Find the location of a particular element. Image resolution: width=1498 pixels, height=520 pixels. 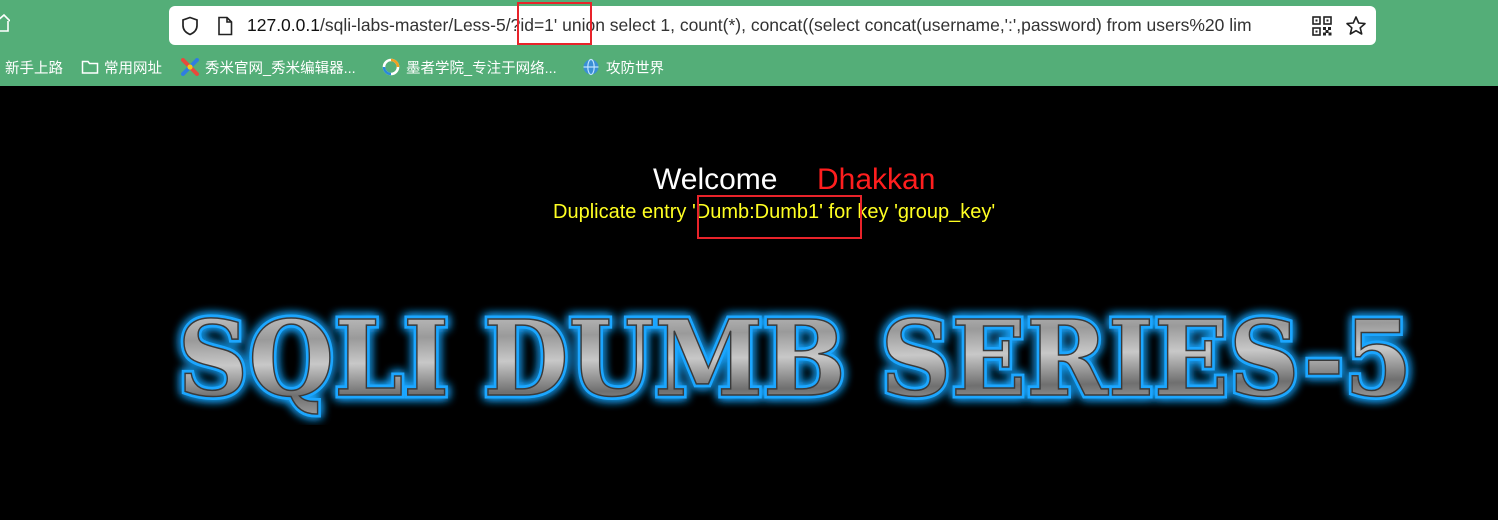

bookmark-item: 新手上路 is located at coordinates (34, 67).